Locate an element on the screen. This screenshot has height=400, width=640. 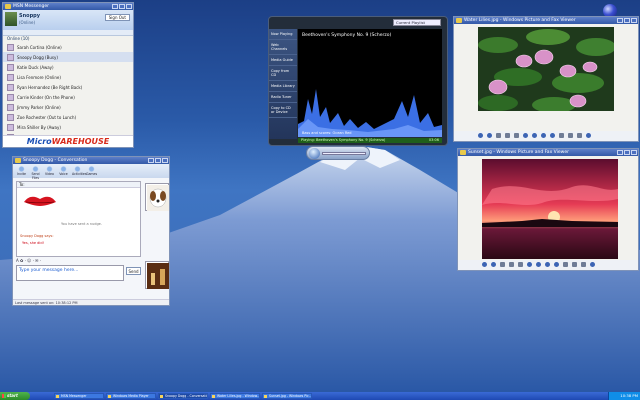
contact-item: Mira Shiller By (Away) is located at coordinates (68, 127).